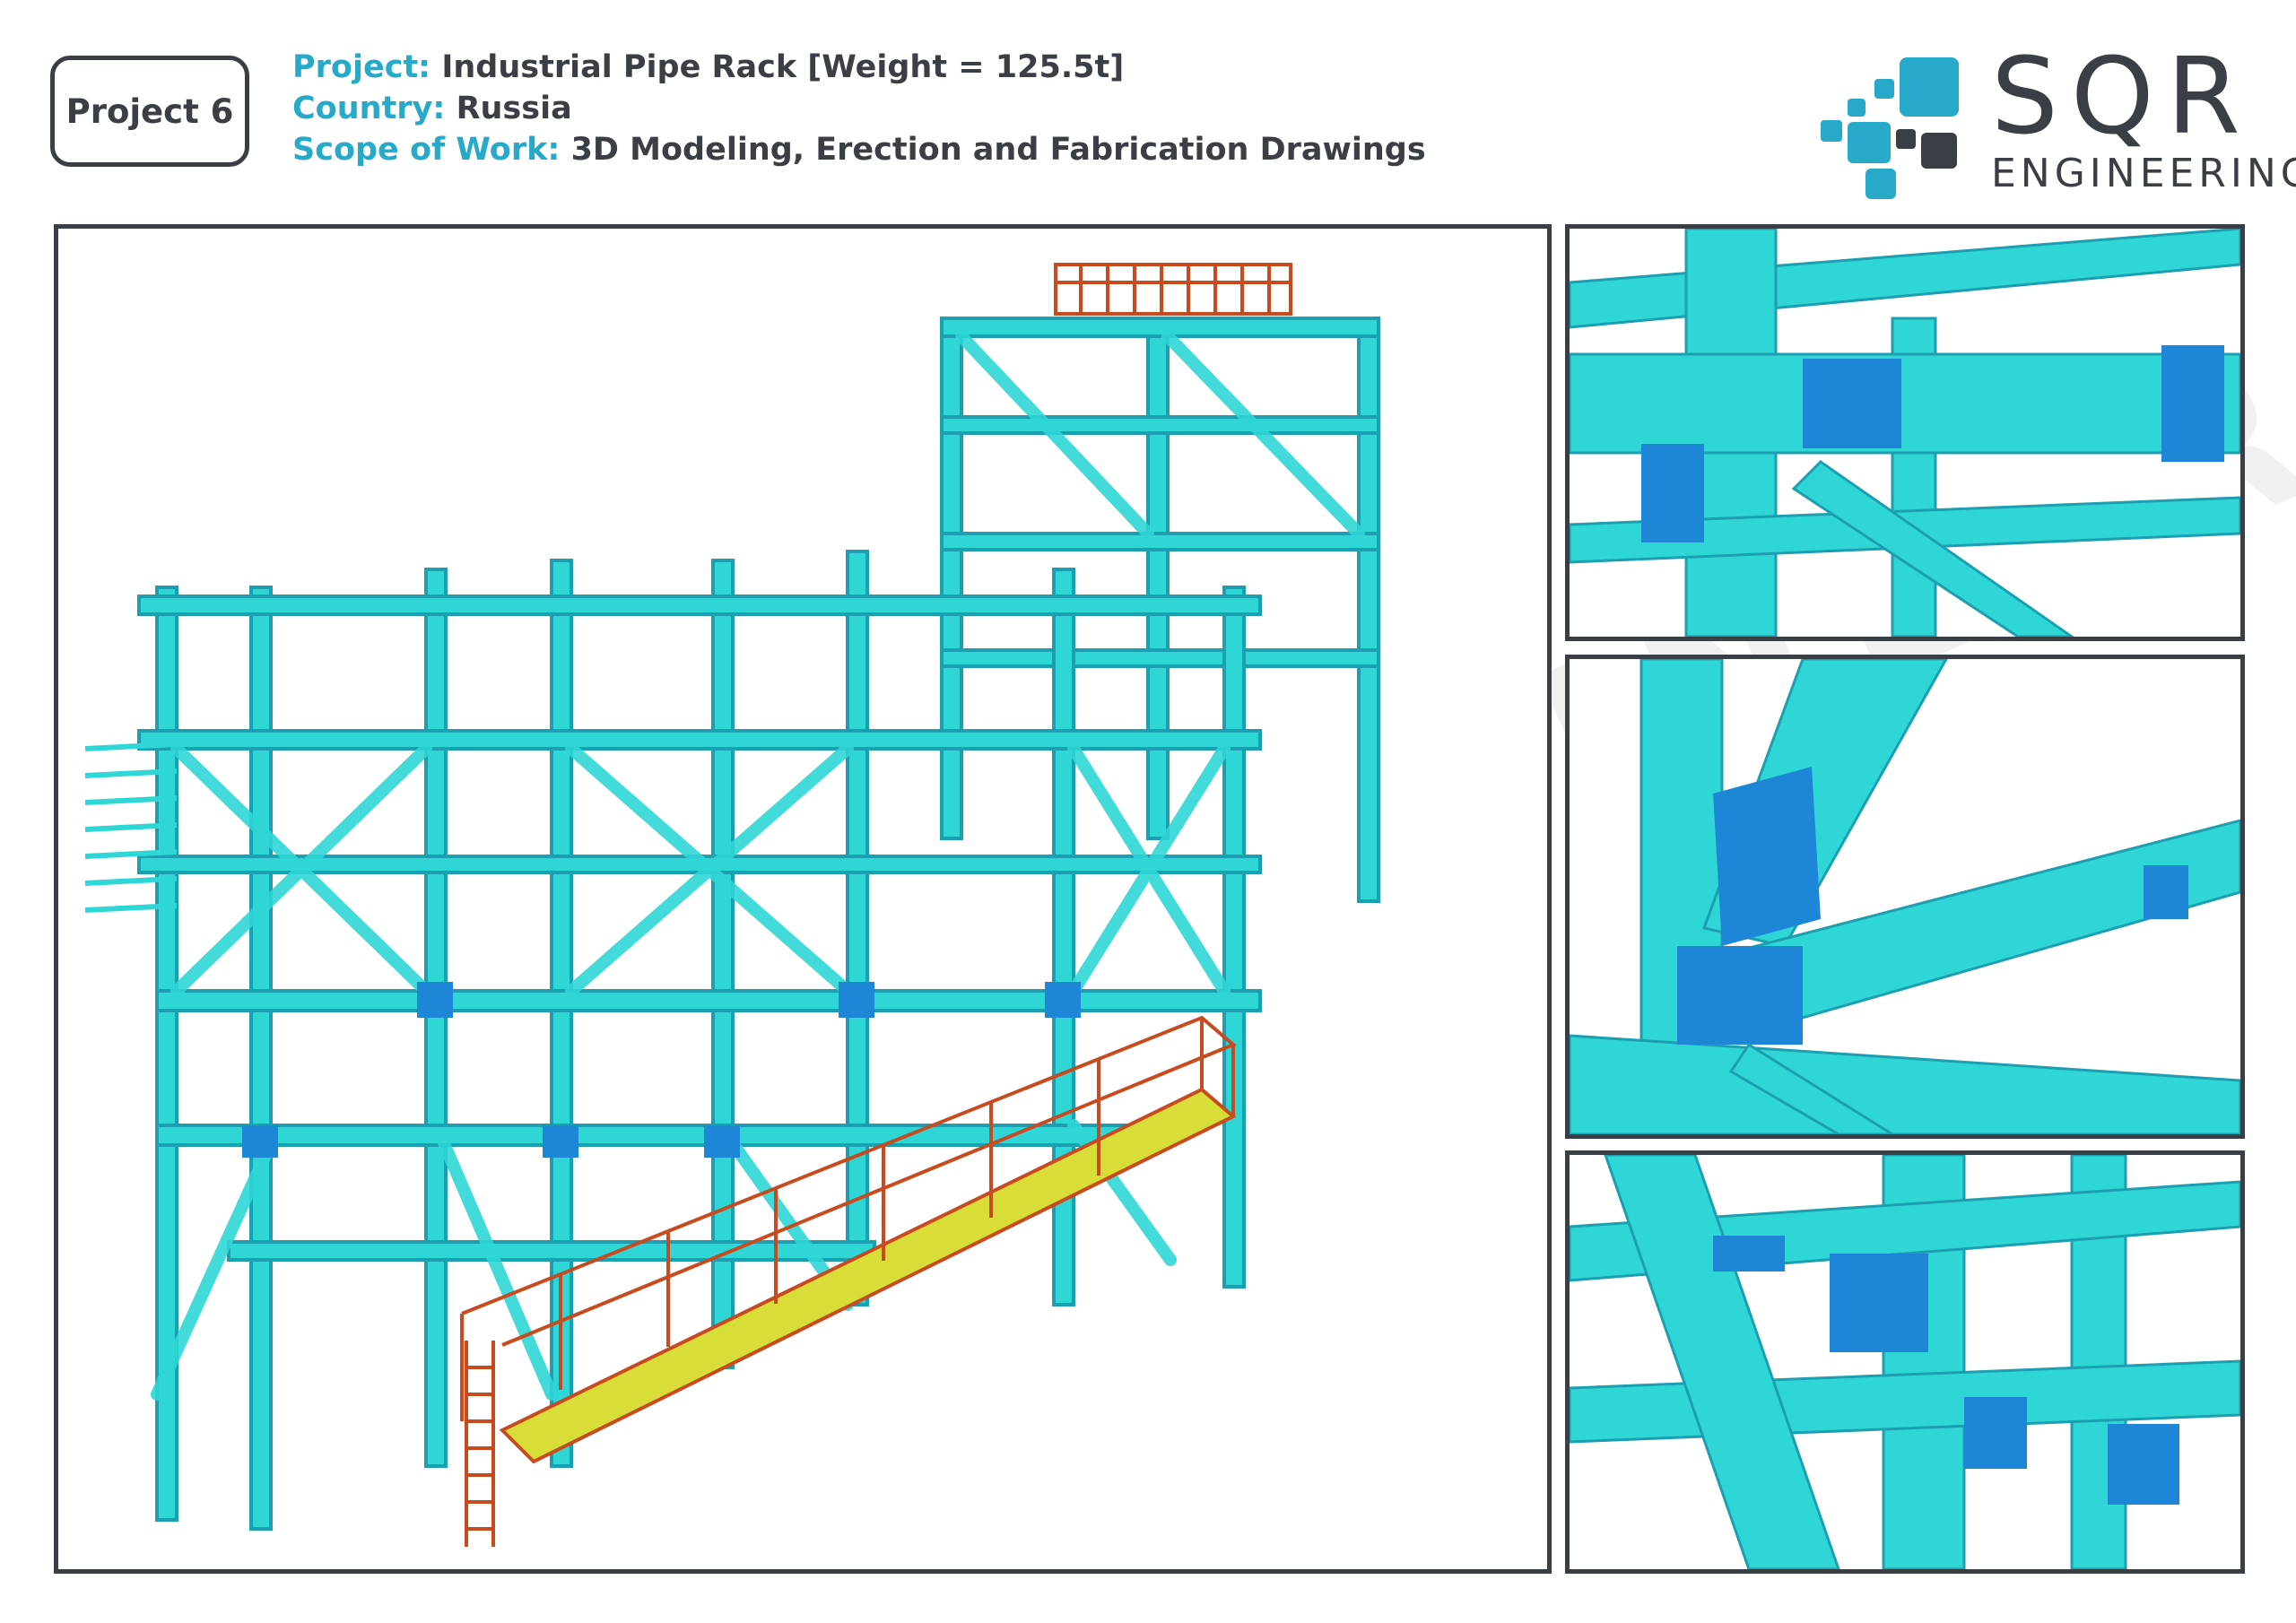  I want to click on detail-image-column-base, so click(1905, 1362).